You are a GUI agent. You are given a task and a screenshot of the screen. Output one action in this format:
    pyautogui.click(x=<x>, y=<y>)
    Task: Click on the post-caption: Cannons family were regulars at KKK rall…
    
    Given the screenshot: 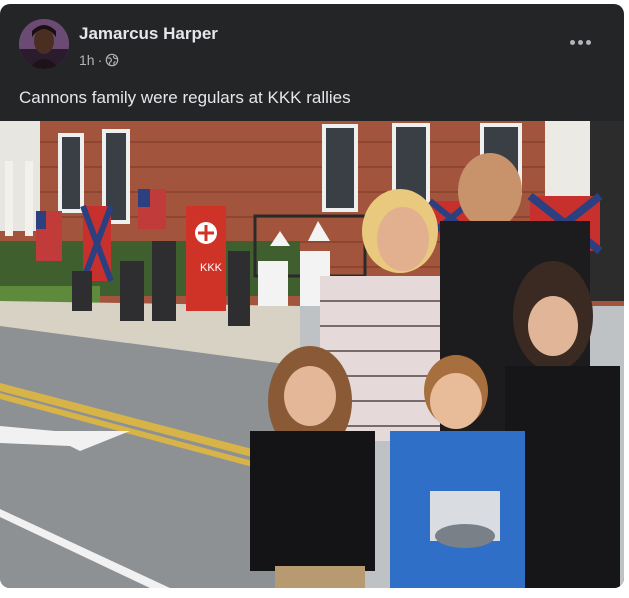 What is the action you would take?
    pyautogui.click(x=185, y=97)
    